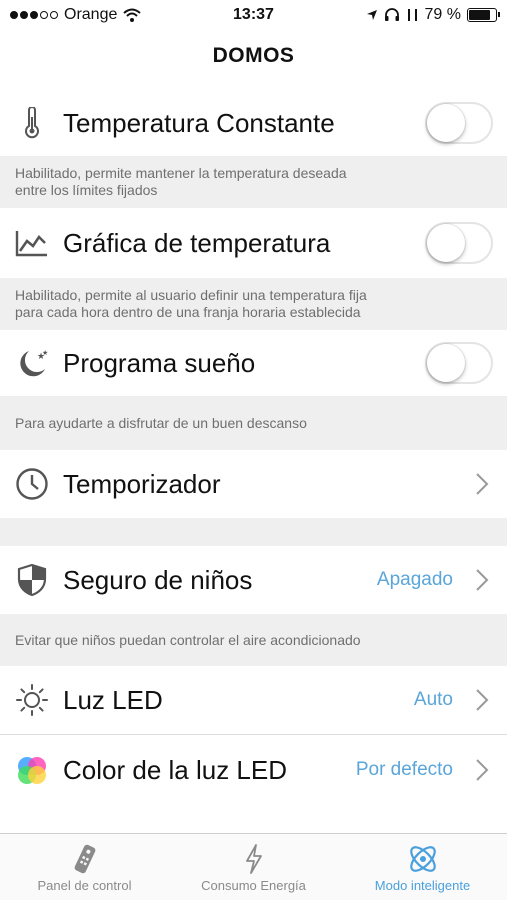 The width and height of the screenshot is (507, 900). I want to click on tab-modo-inteligente: Modo inteligente, so click(422, 867).